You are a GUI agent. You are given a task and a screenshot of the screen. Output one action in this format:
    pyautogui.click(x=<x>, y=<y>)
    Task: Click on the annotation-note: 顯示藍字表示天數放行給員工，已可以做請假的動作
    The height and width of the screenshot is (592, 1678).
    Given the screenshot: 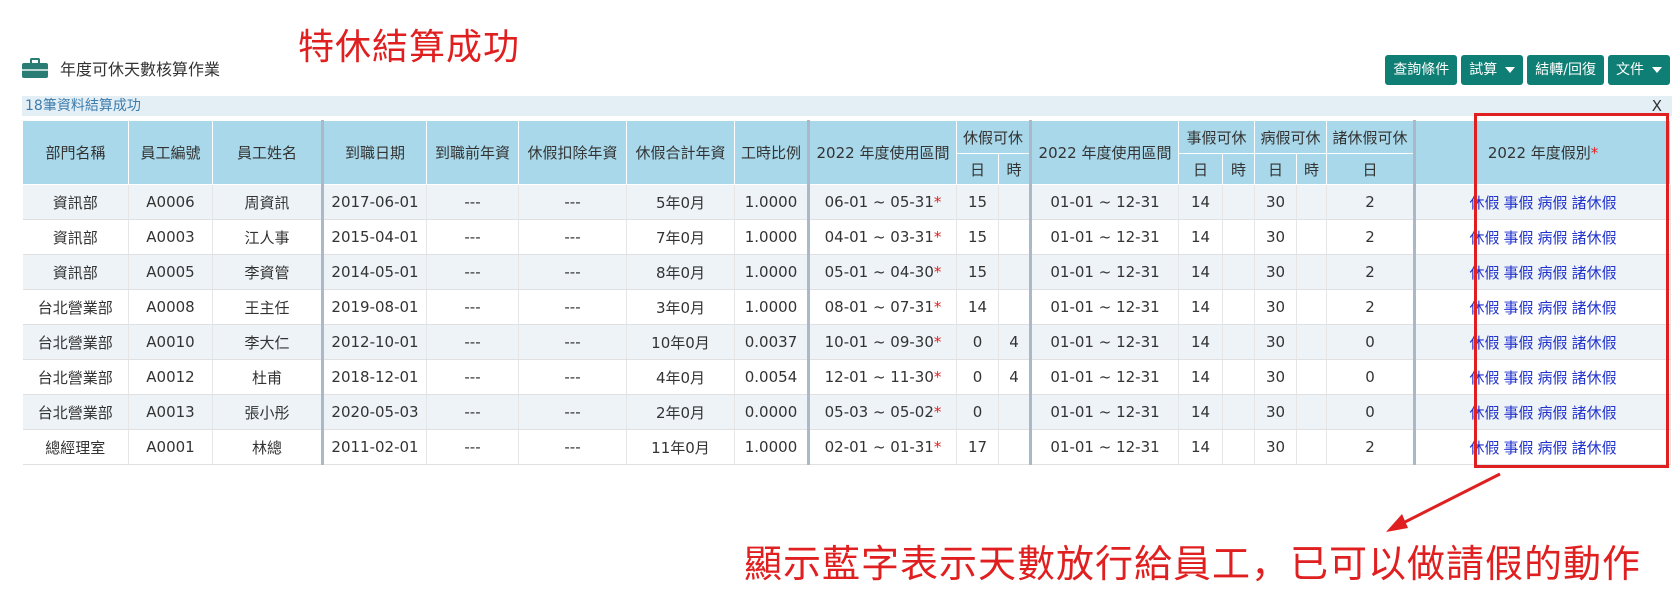 What is the action you would take?
    pyautogui.click(x=1193, y=564)
    